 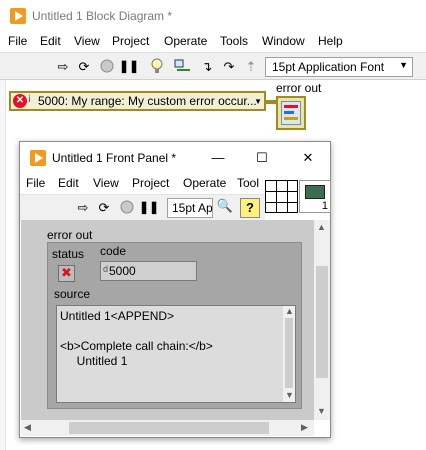 I want to click on block-diagram-left-edge, so click(x=3, y=265).